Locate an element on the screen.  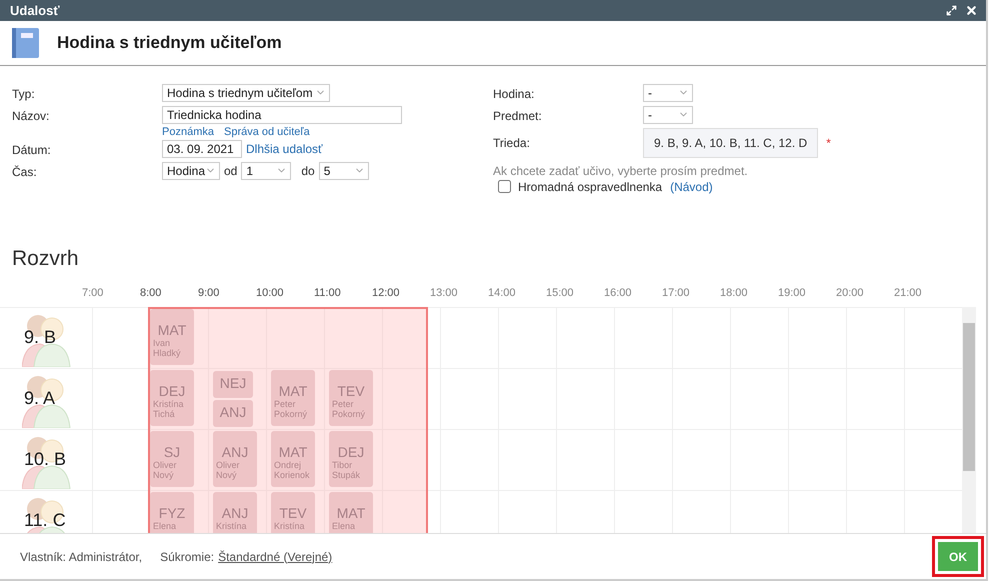
link: Poznámka is located at coordinates (188, 132).